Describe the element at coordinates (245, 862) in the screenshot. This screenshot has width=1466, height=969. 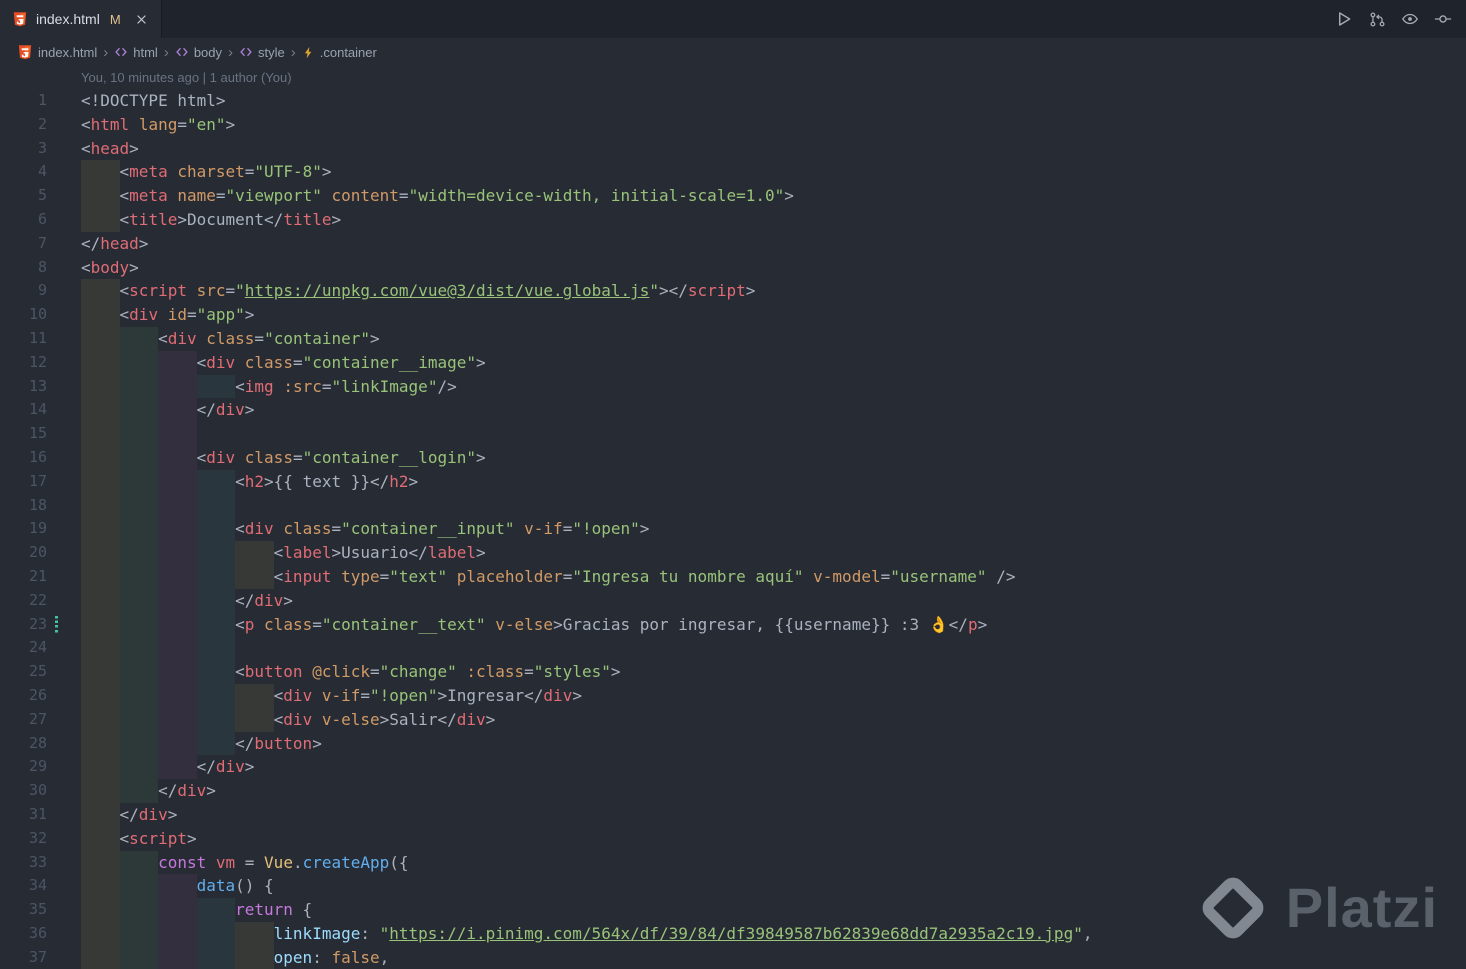
I see `code-text: const vm = Vue.createApp({` at that location.